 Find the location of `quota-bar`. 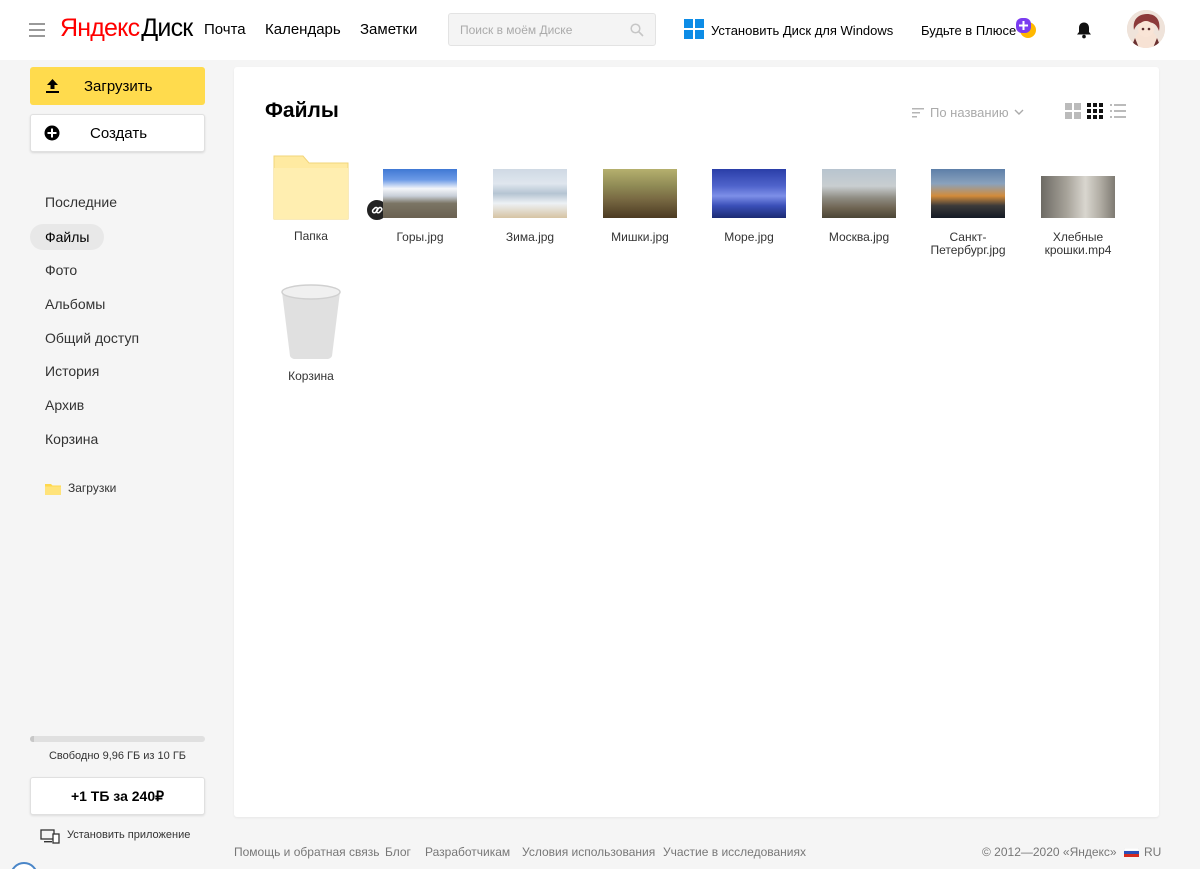

quota-bar is located at coordinates (117, 739).